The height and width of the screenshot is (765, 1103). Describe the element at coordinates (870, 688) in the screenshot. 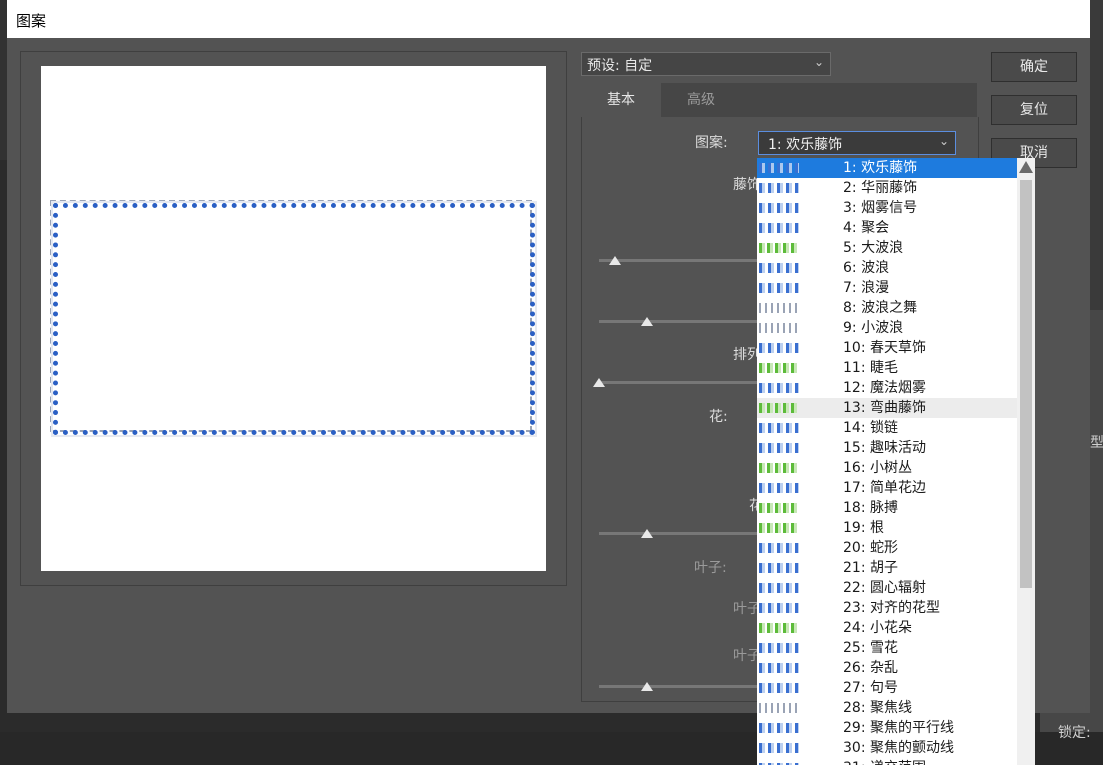

I see `pattern-list-item-label: 27: 句号` at that location.